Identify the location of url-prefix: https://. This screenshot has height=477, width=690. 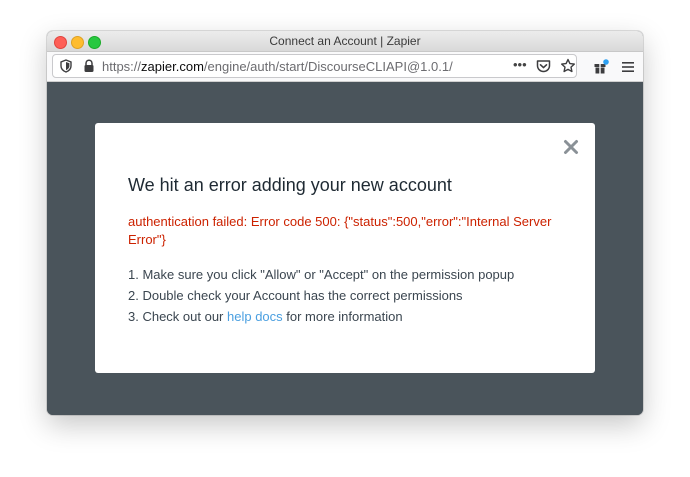
(122, 66).